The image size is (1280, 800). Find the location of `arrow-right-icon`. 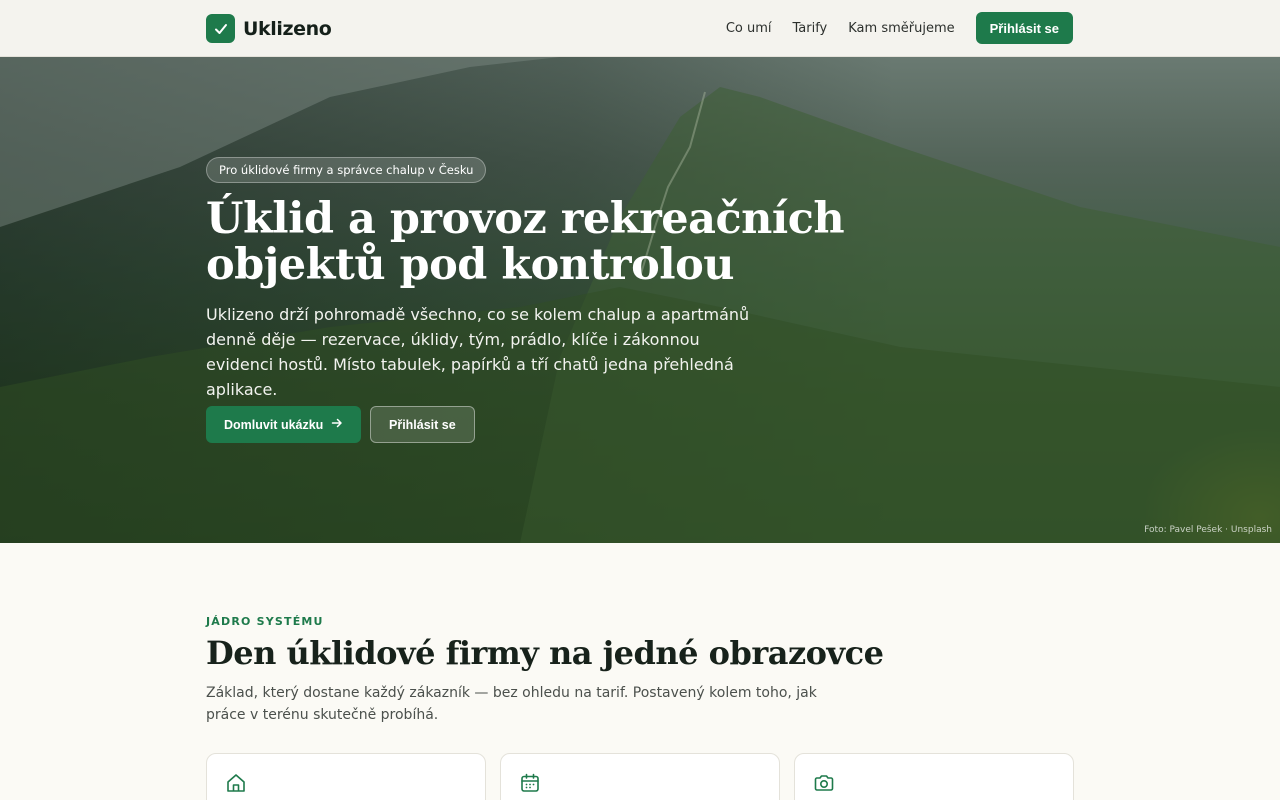

arrow-right-icon is located at coordinates (337, 424).